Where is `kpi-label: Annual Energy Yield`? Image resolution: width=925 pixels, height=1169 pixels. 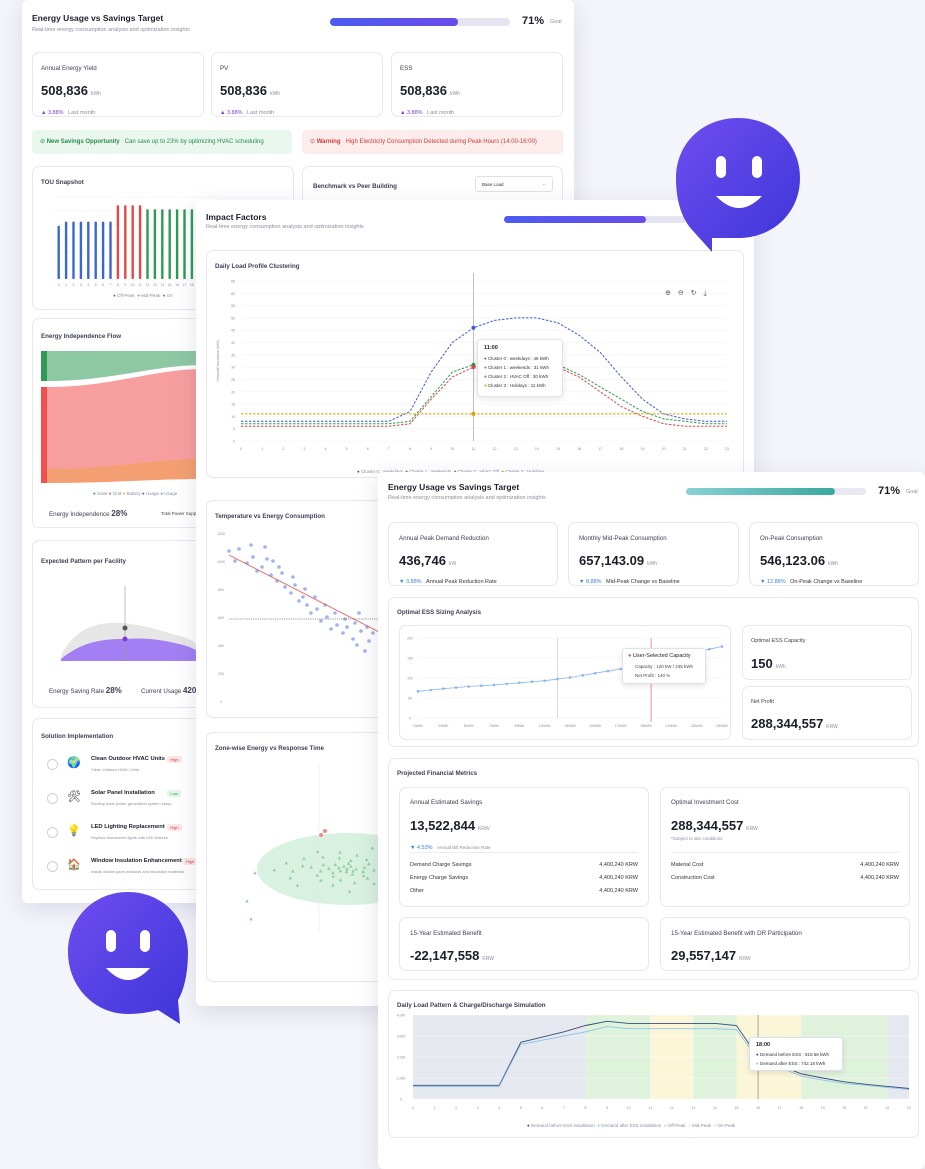 kpi-label: Annual Energy Yield is located at coordinates (69, 68).